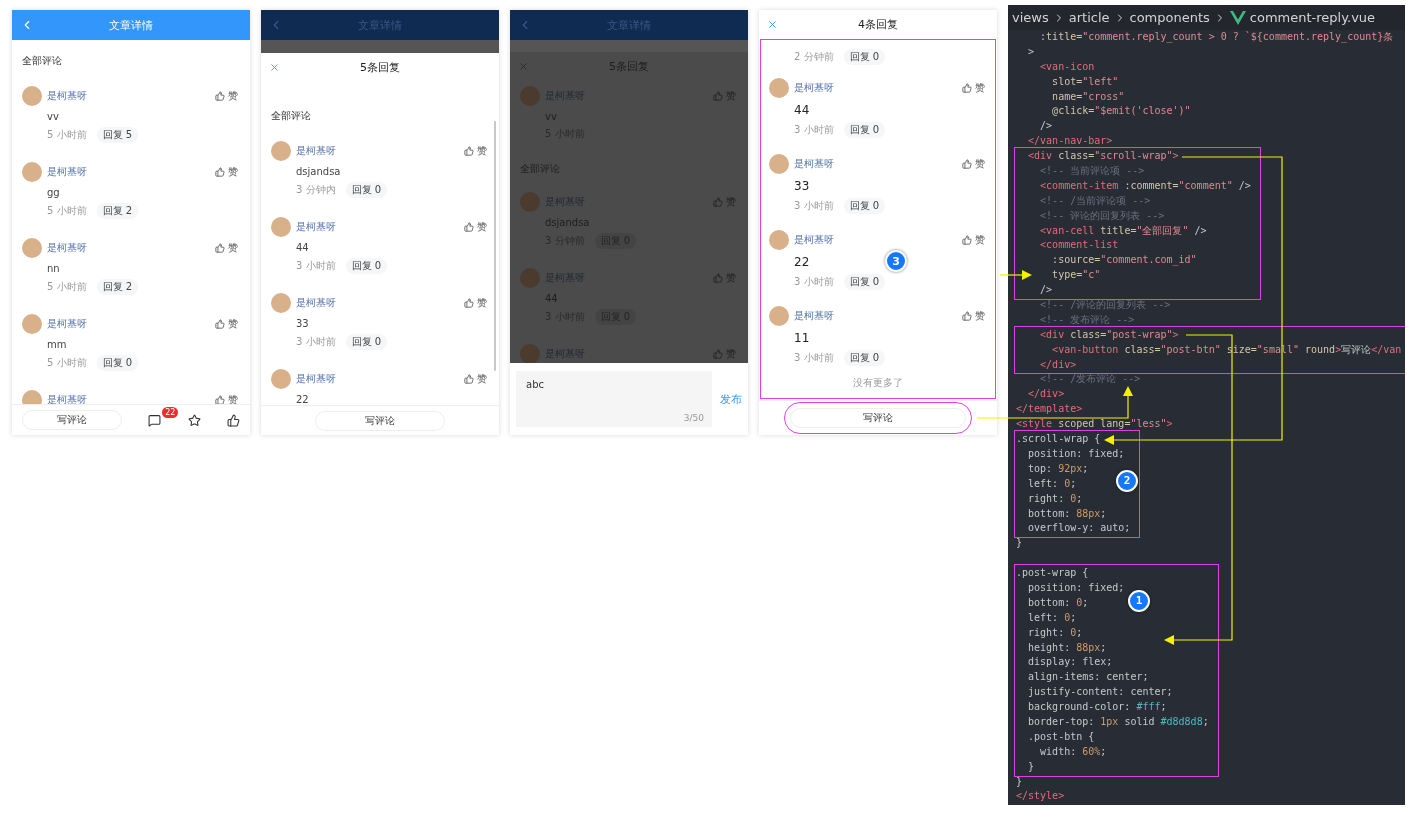 The width and height of the screenshot is (1407, 817). What do you see at coordinates (380, 67) in the screenshot?
I see `popup-title: 5条回复` at bounding box center [380, 67].